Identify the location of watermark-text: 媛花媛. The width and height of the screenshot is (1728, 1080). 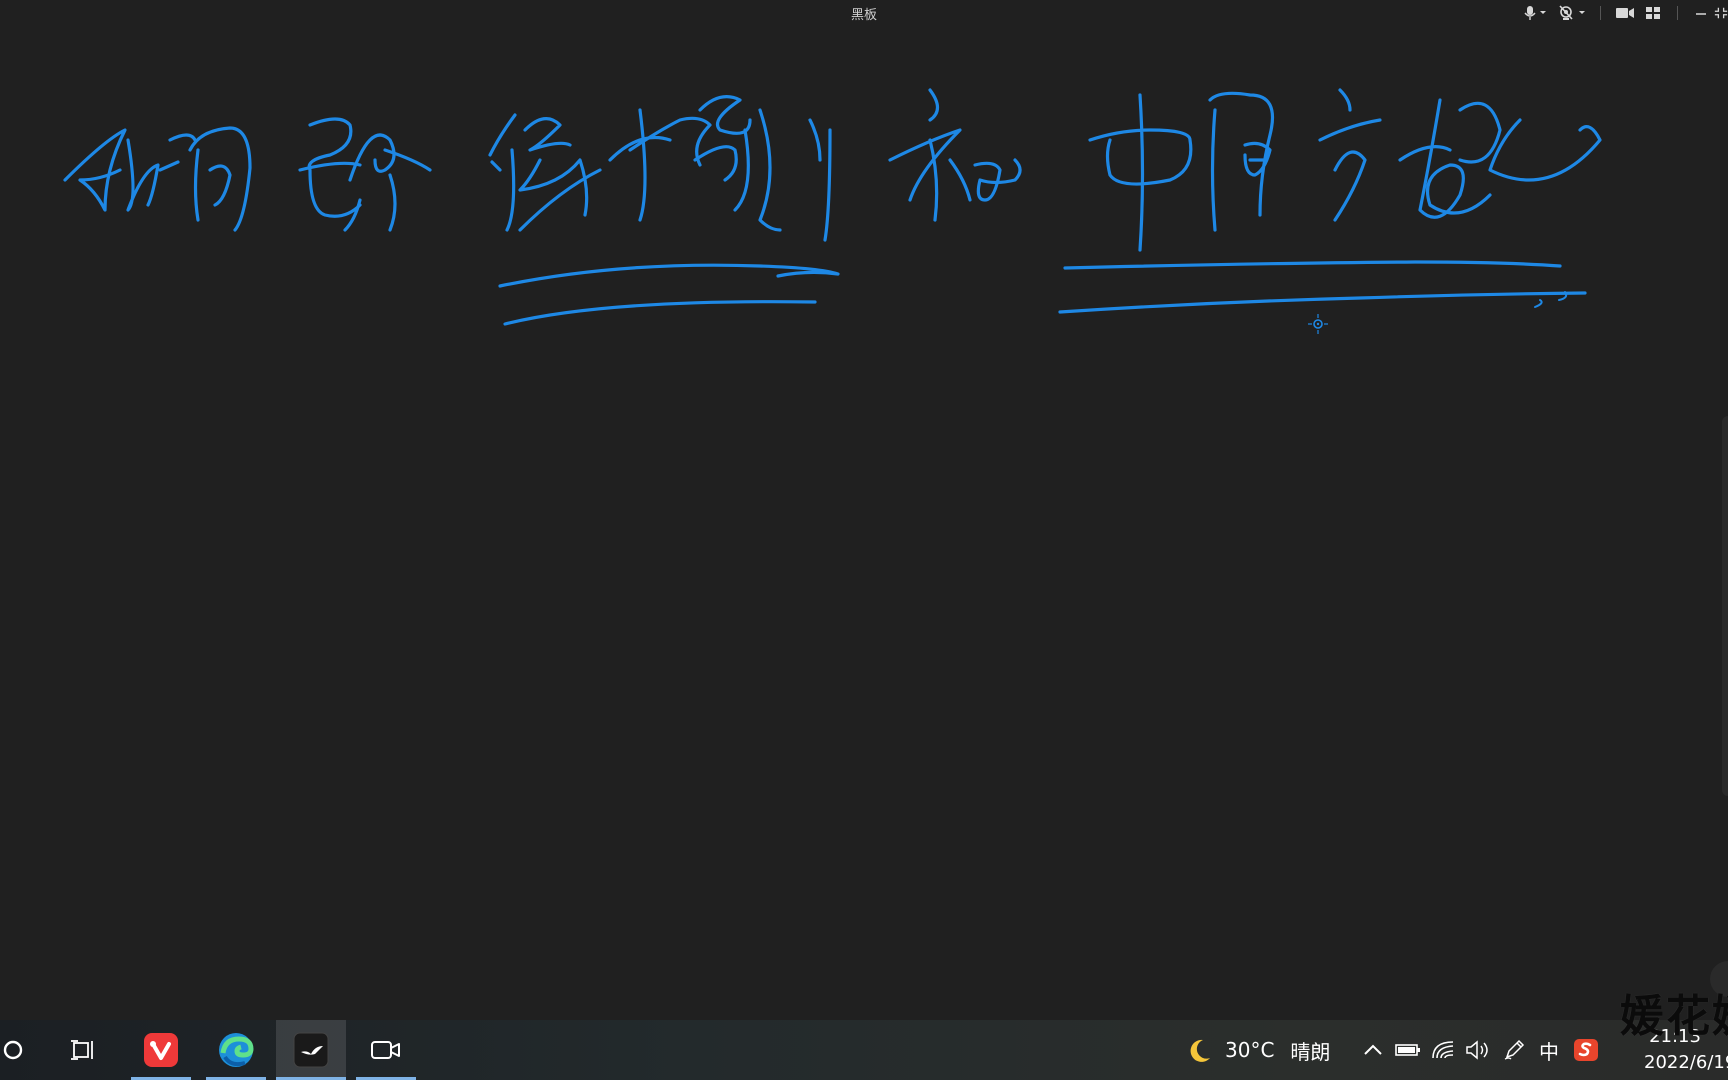
(1674, 1016).